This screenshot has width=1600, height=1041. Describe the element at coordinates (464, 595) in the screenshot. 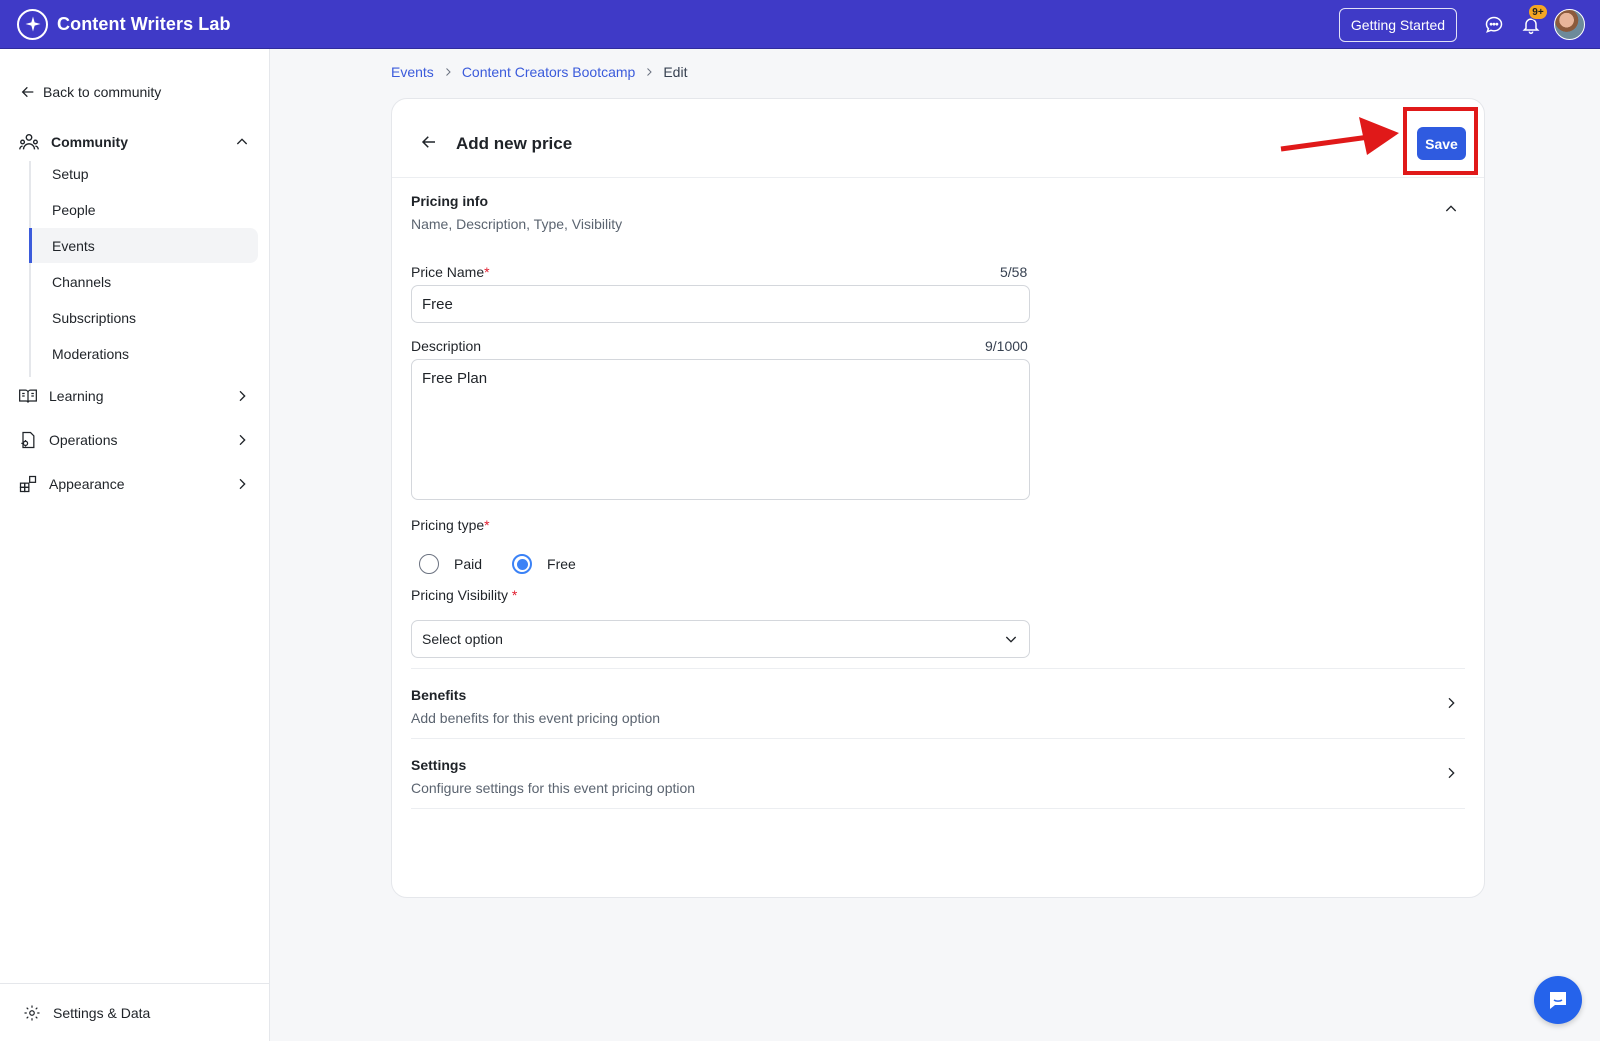

I see `pricing-visibility-label: Pricing Visibility *` at that location.